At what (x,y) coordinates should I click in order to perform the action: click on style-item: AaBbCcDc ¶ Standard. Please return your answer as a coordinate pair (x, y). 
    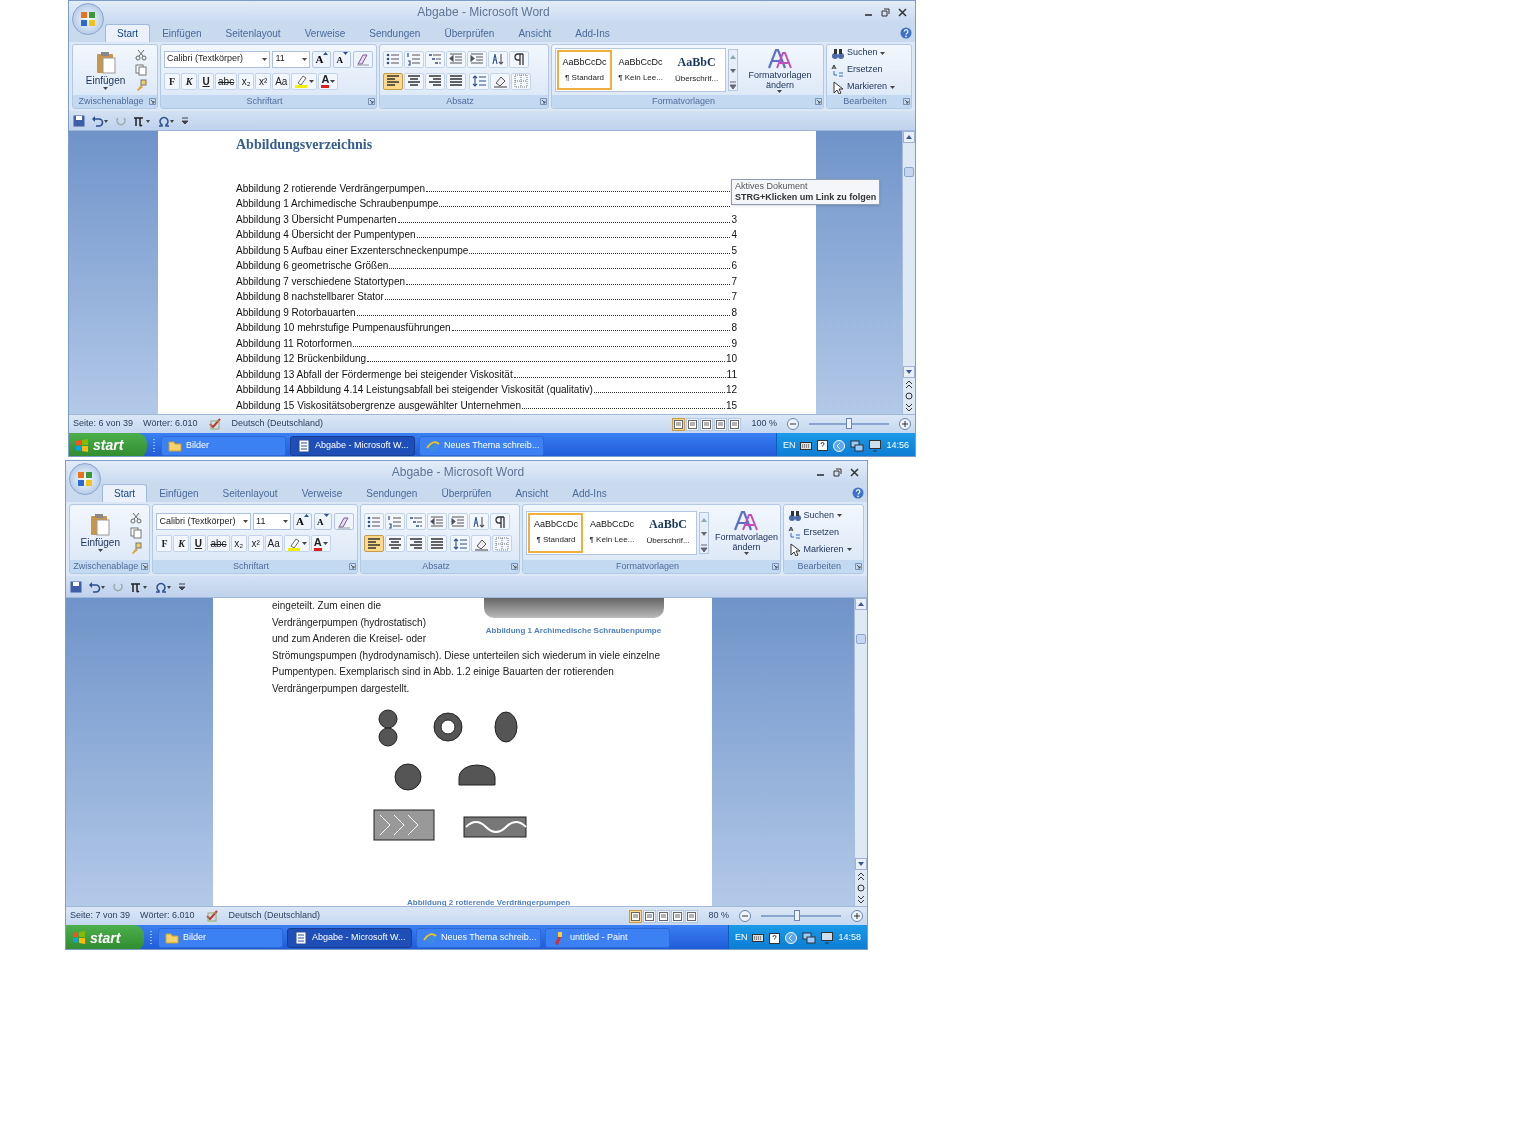
    Looking at the image, I should click on (556, 532).